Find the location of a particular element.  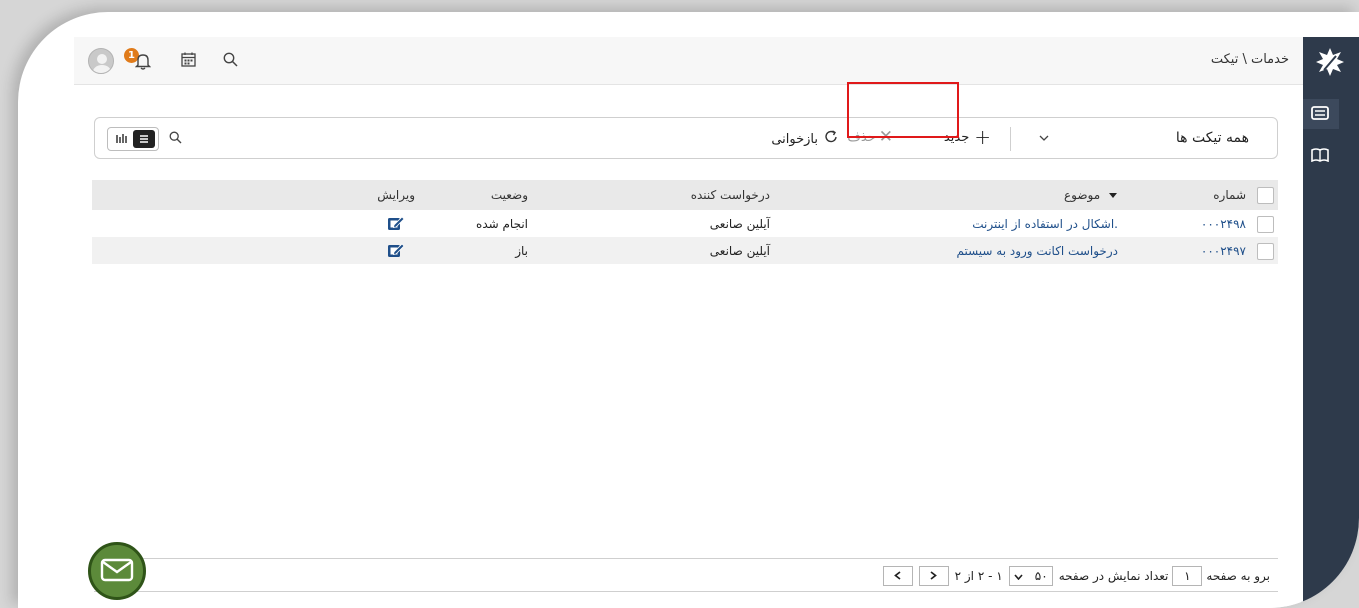

mail-button is located at coordinates (117, 571).